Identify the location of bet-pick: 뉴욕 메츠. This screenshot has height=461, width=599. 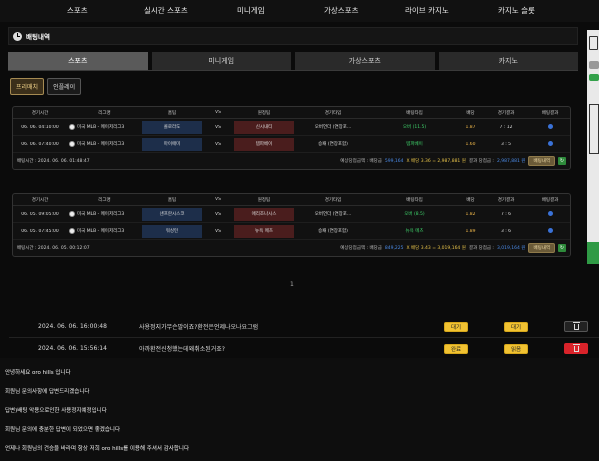
(414, 231).